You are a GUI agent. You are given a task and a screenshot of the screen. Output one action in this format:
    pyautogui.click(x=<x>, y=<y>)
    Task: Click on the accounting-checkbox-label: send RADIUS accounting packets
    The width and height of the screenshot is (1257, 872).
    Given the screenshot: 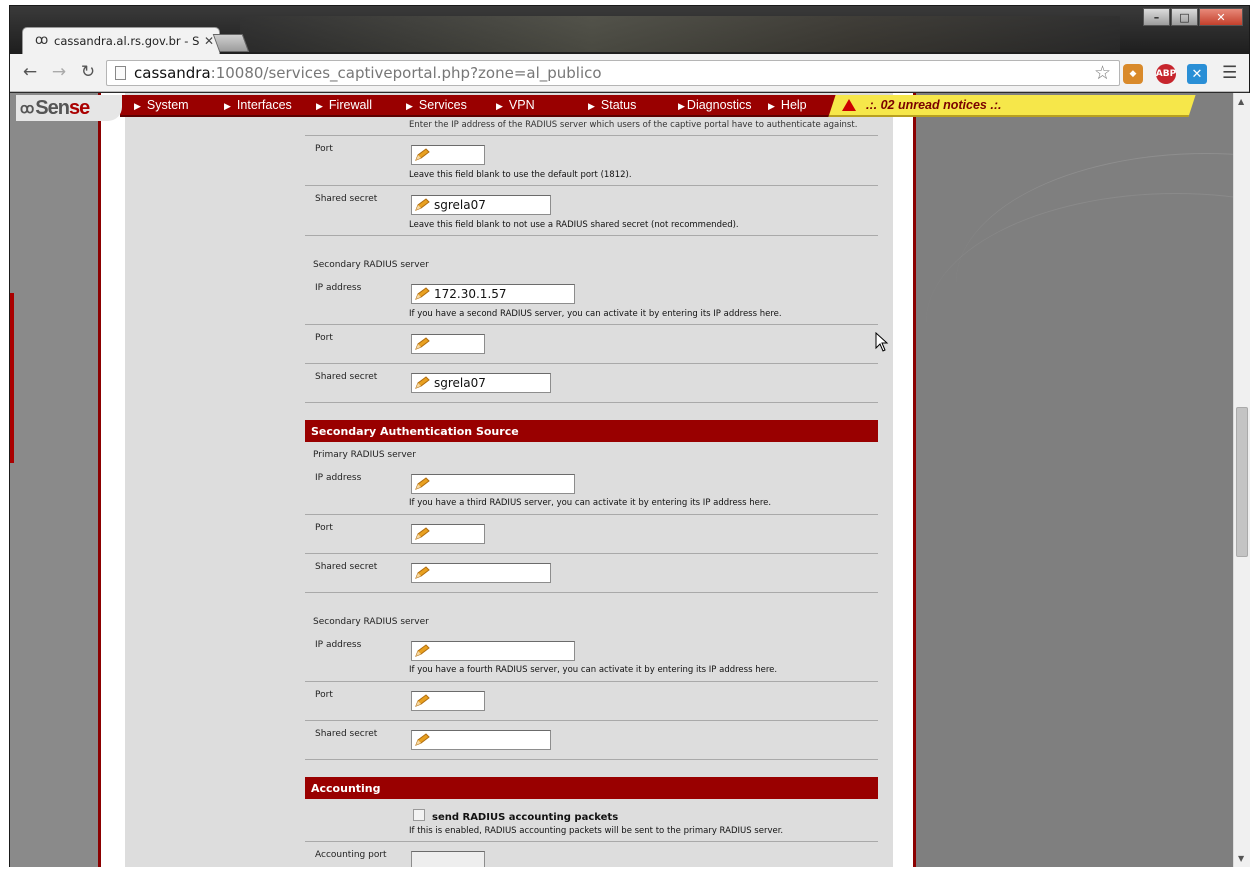 What is the action you would take?
    pyautogui.click(x=525, y=817)
    